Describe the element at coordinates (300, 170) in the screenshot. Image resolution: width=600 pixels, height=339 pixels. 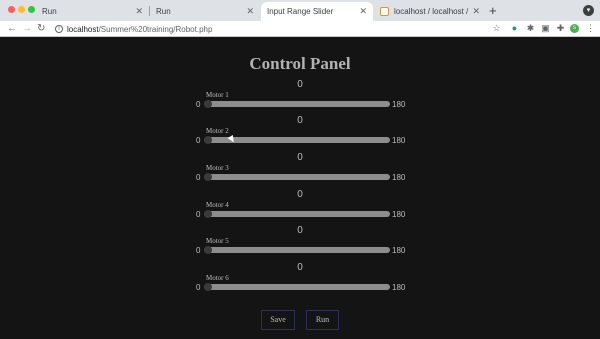
I see `motor-3-control: 0 Motor 3 0 180` at that location.